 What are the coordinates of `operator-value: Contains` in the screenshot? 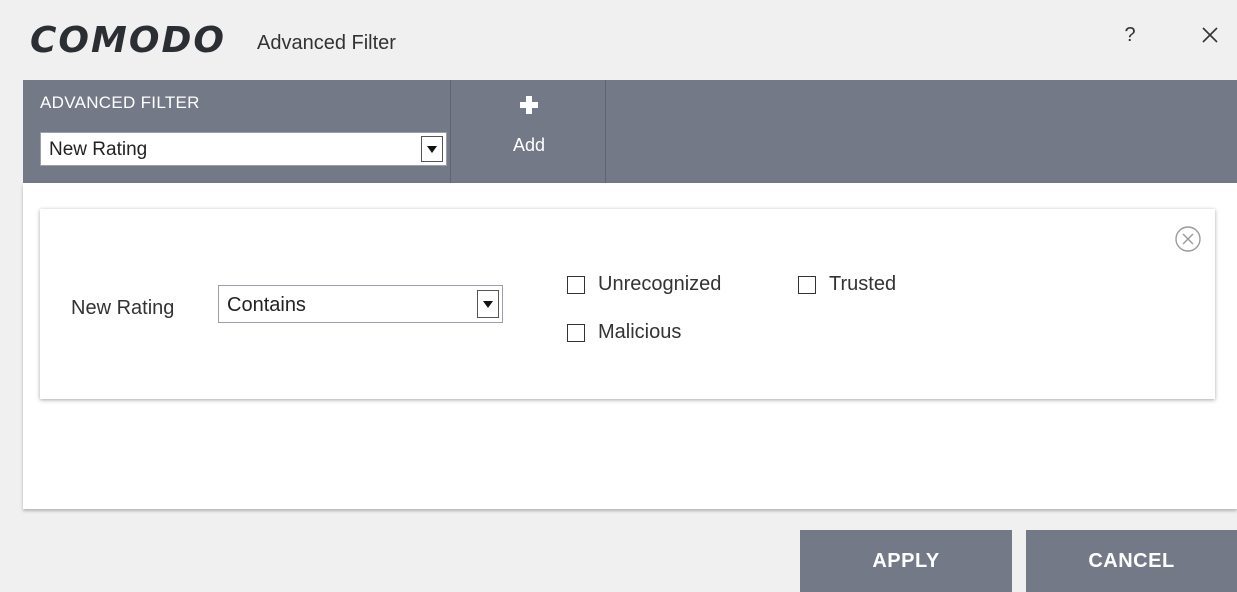 It's located at (266, 305).